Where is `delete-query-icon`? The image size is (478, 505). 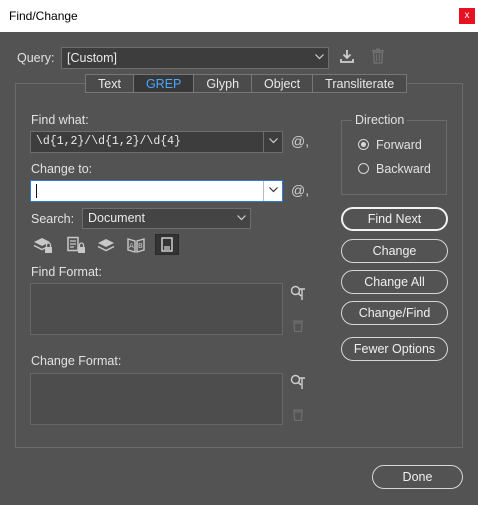 delete-query-icon is located at coordinates (378, 57).